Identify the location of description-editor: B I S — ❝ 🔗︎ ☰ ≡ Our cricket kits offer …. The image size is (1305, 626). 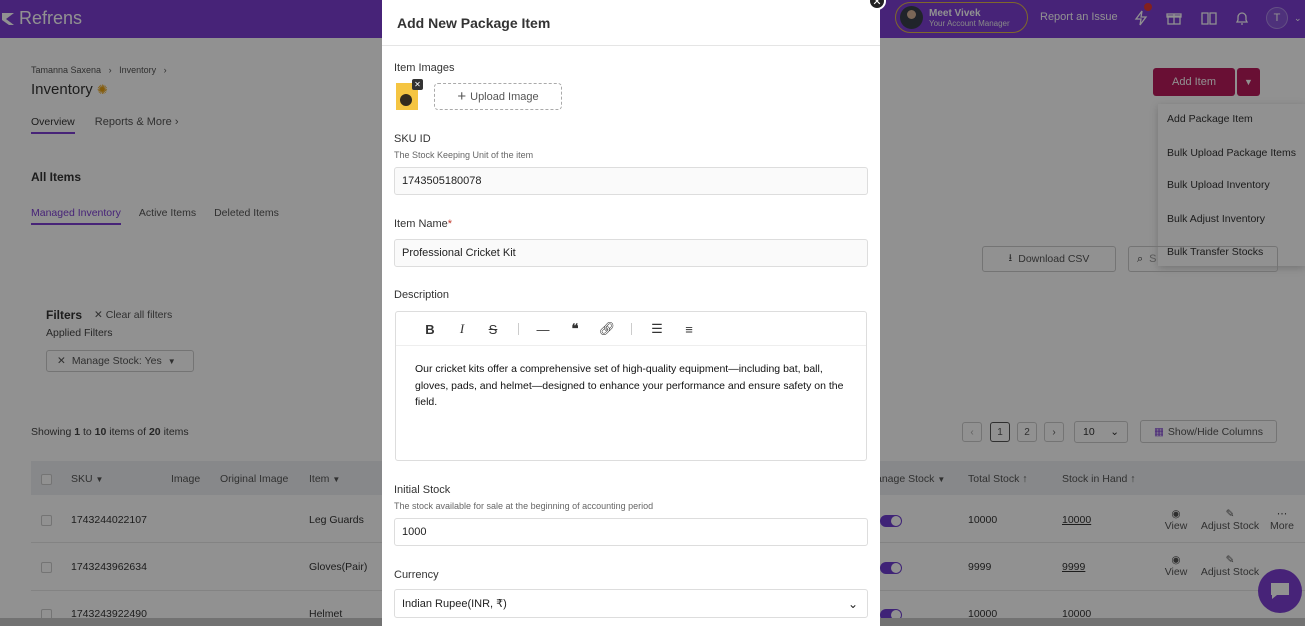
(631, 386).